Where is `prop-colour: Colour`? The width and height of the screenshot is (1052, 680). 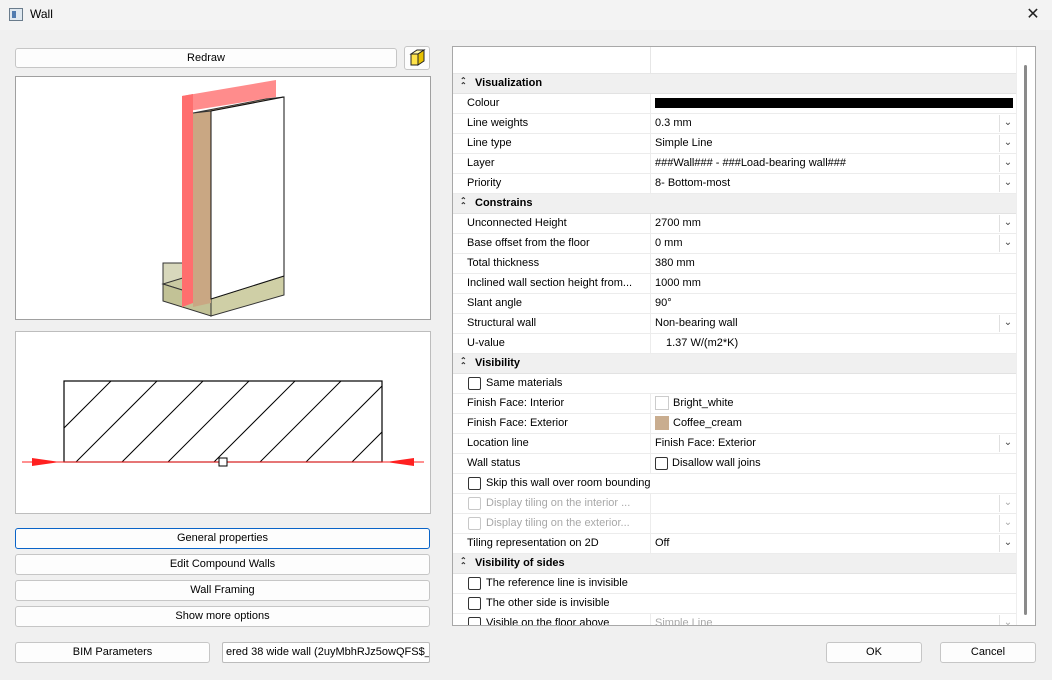
prop-colour: Colour is located at coordinates (735, 104).